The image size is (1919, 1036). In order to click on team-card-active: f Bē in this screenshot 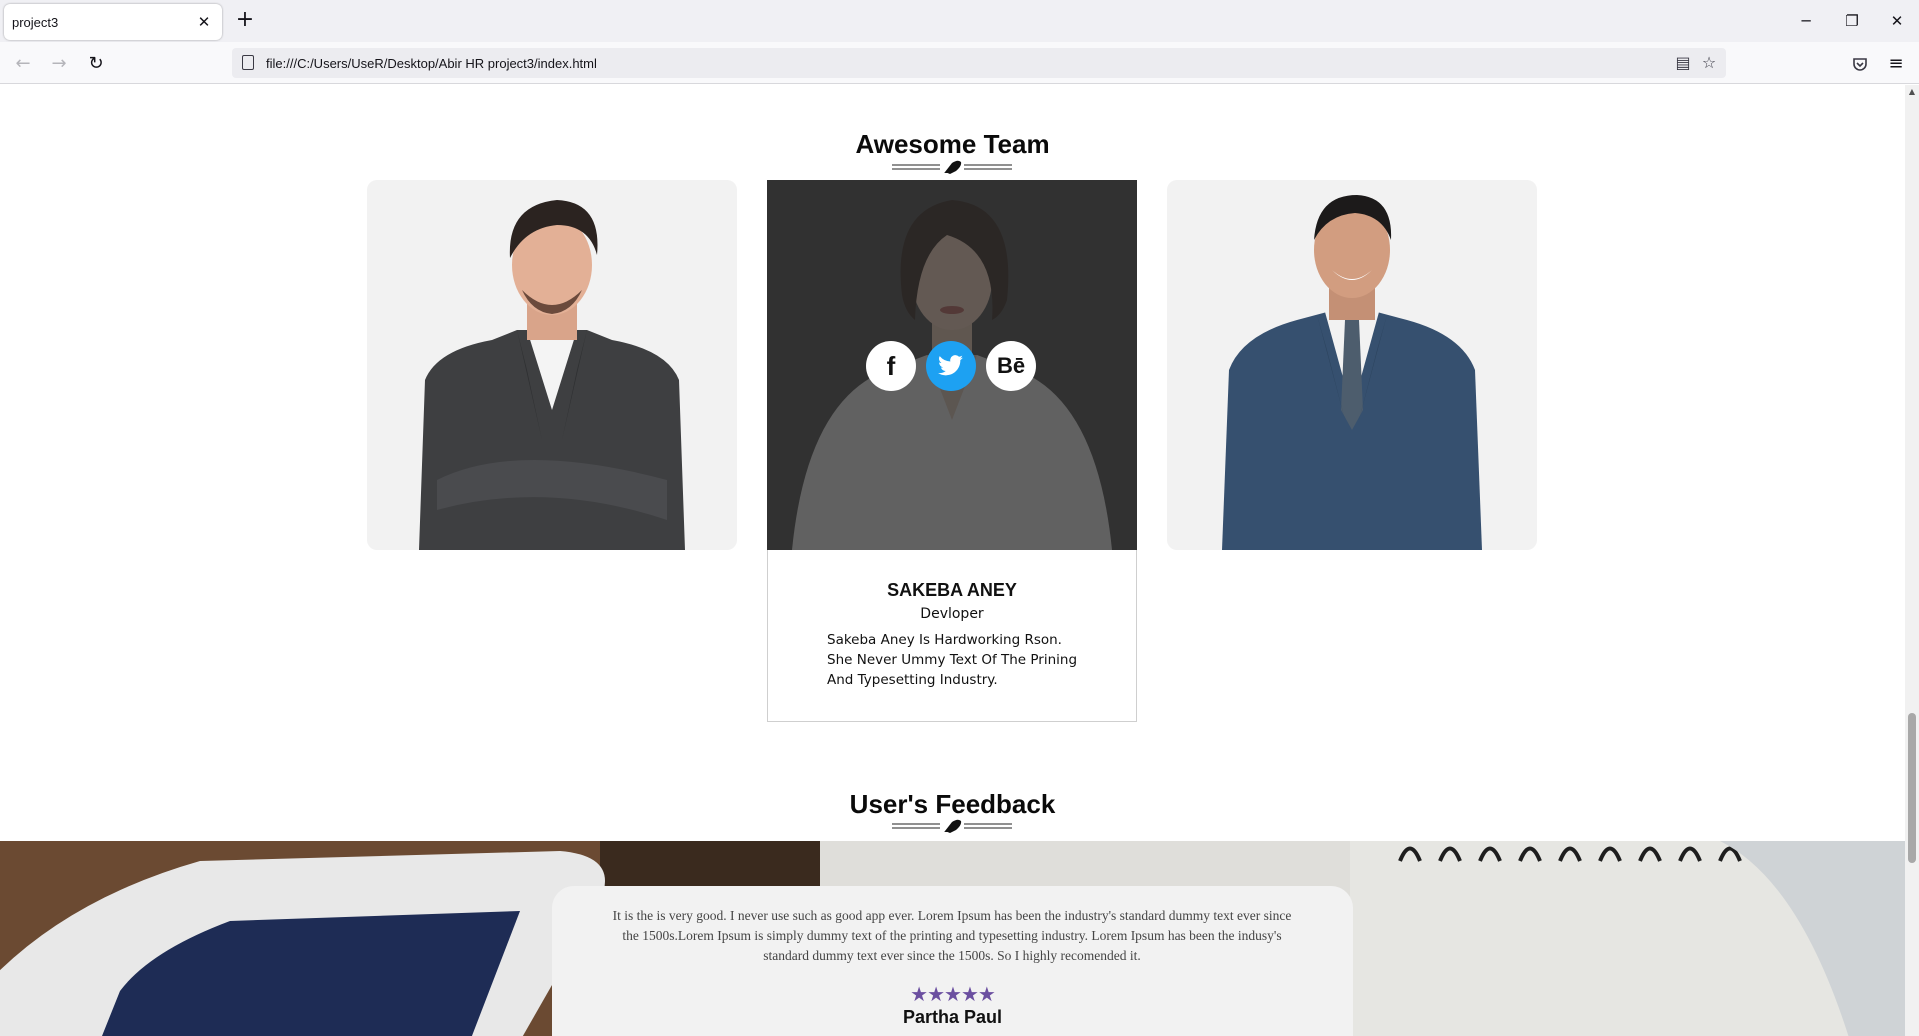, I will do `click(952, 365)`.